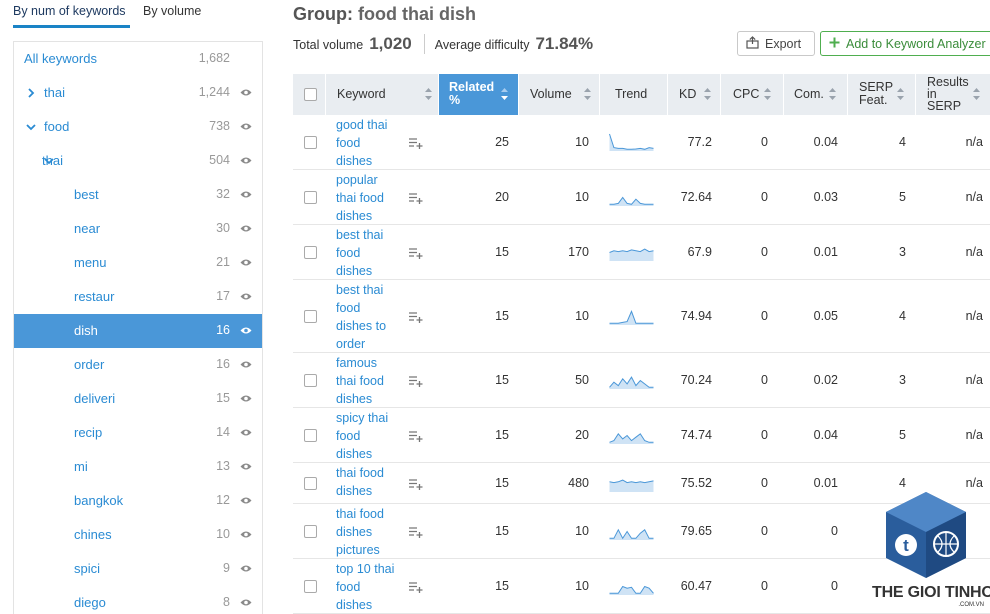 The image size is (990, 614). I want to click on com-value: 0.01, so click(825, 482).